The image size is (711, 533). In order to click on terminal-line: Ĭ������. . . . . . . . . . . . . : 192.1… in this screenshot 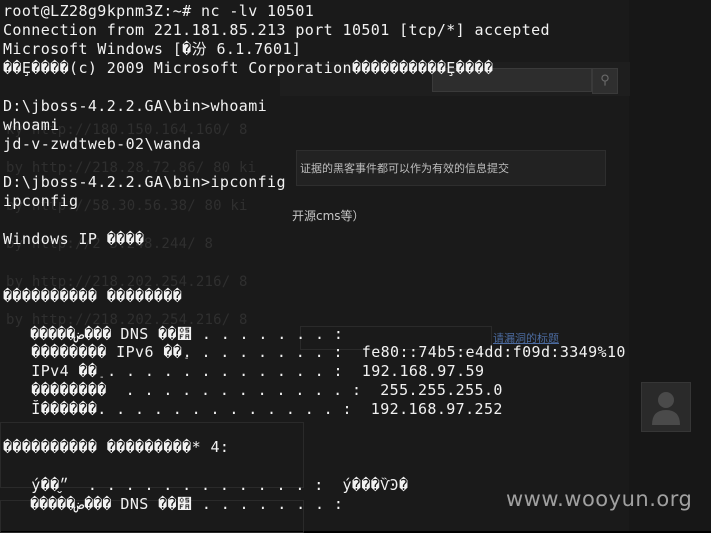, I will do `click(253, 409)`.